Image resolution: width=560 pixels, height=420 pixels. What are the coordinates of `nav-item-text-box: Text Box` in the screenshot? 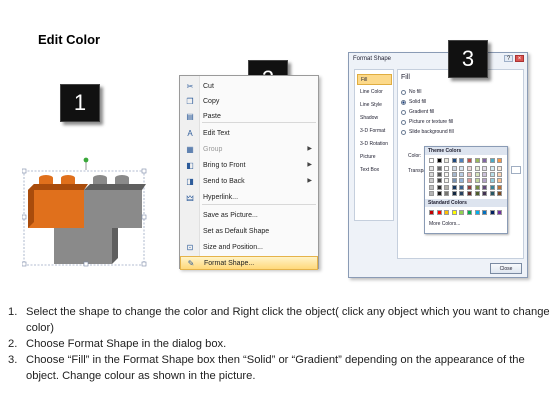 It's located at (374, 170).